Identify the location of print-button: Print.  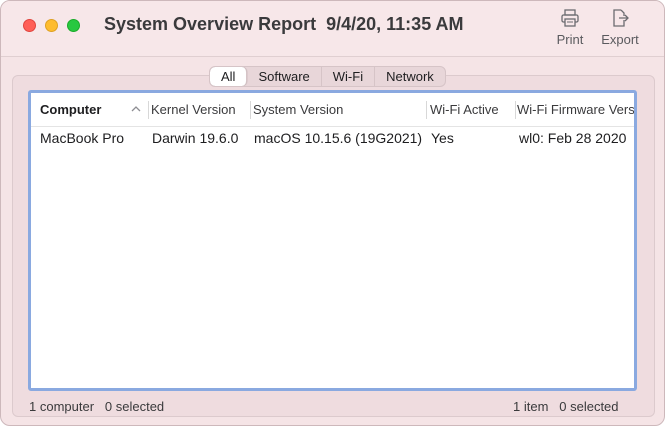
(570, 31).